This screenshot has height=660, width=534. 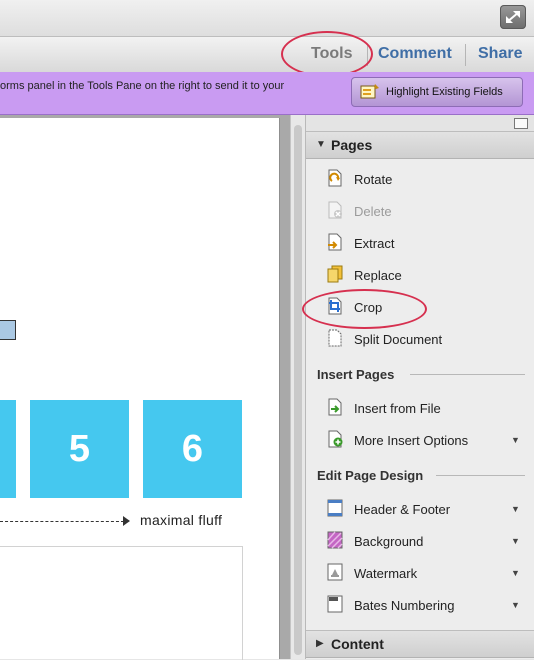 I want to click on content-section-header: ▶ Content, so click(x=420, y=644).